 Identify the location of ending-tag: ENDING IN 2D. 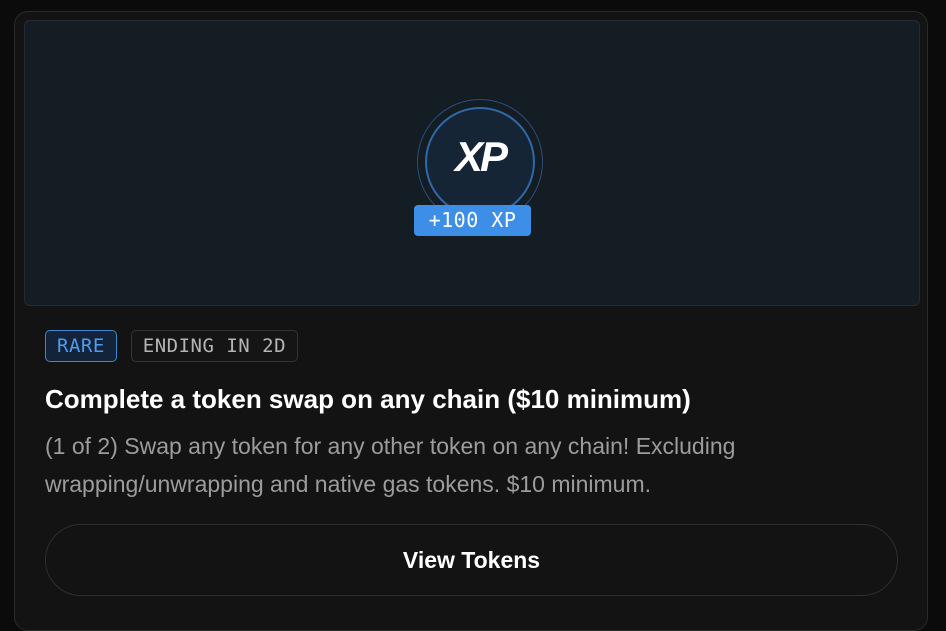
(214, 346).